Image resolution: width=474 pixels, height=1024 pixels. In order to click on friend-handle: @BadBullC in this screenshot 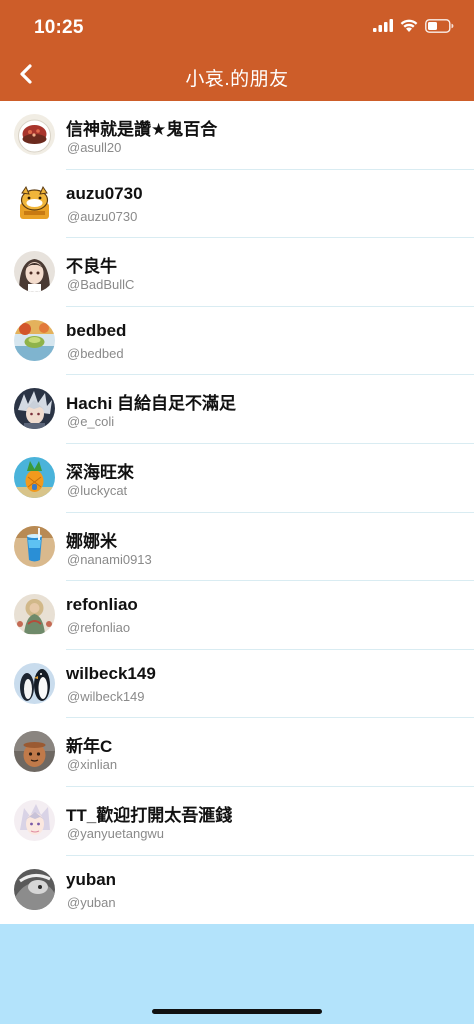, I will do `click(101, 285)`.